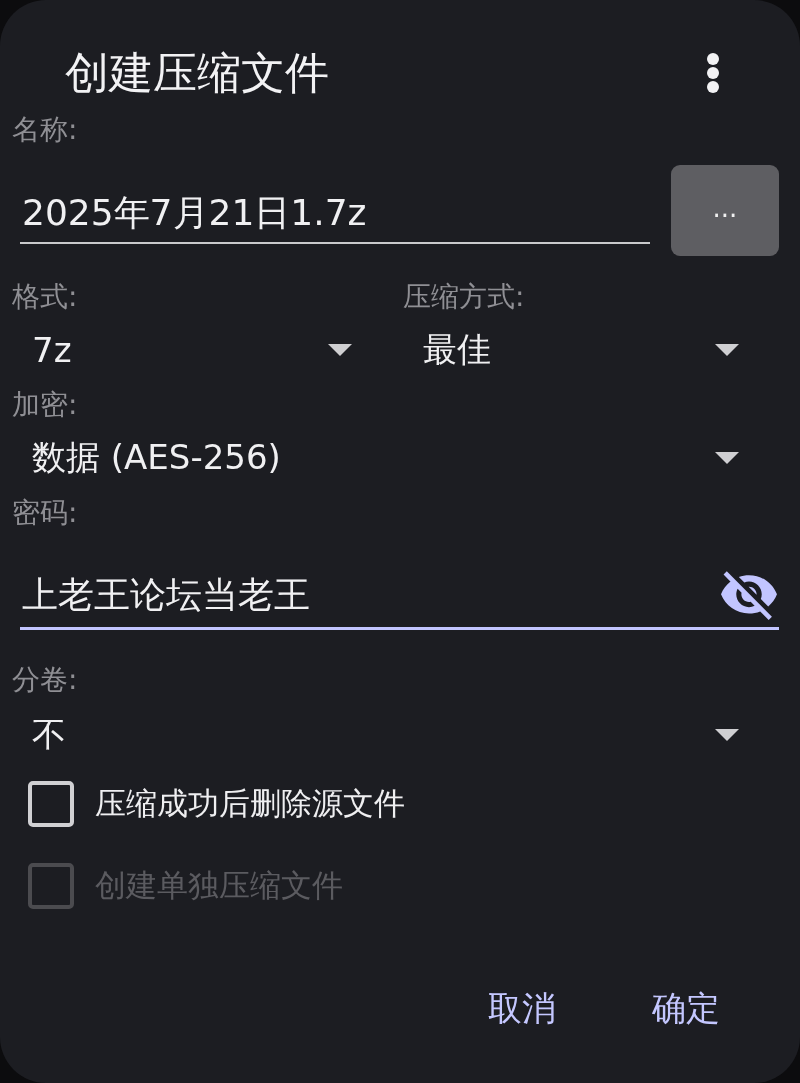 Image resolution: width=800 pixels, height=1083 pixels. Describe the element at coordinates (156, 457) in the screenshot. I see `dropdown-value: 数据 (AES-256)` at that location.